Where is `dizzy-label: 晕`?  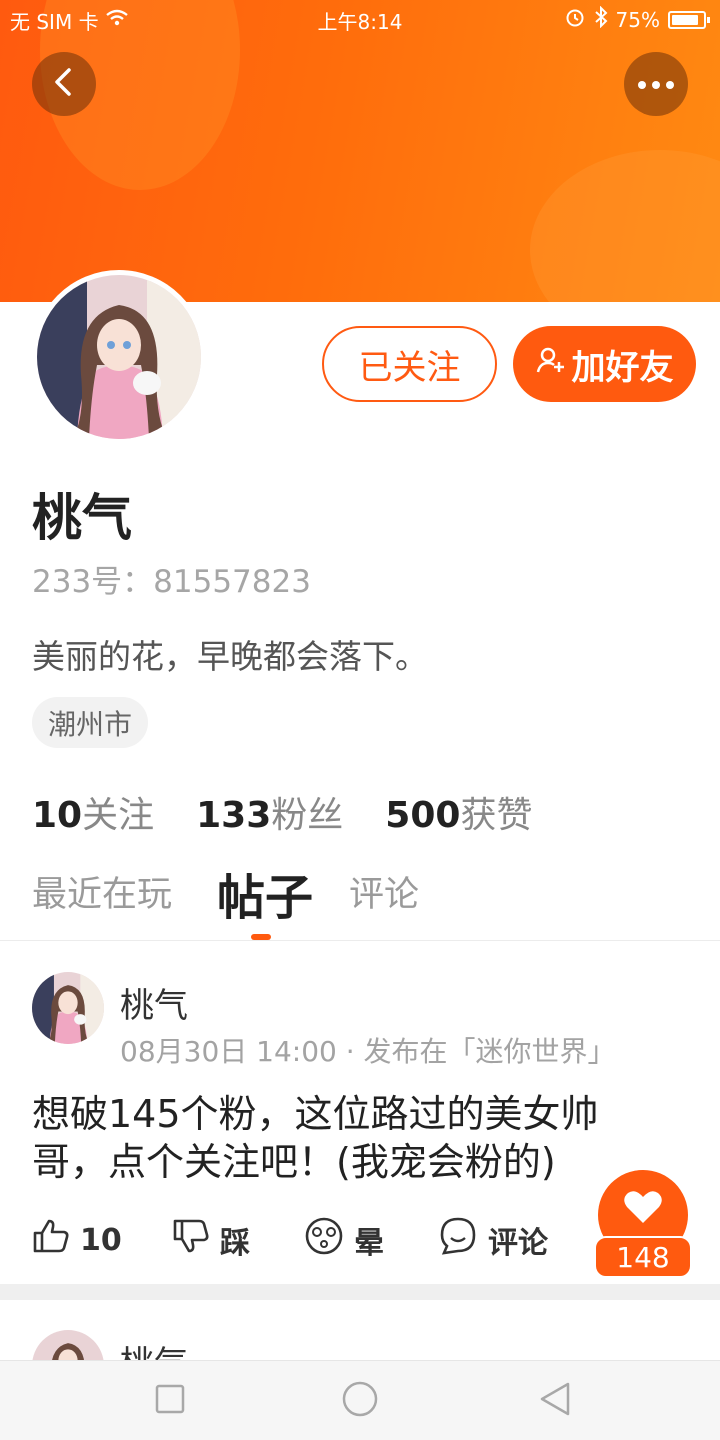
dizzy-label: 晕 is located at coordinates (369, 1243).